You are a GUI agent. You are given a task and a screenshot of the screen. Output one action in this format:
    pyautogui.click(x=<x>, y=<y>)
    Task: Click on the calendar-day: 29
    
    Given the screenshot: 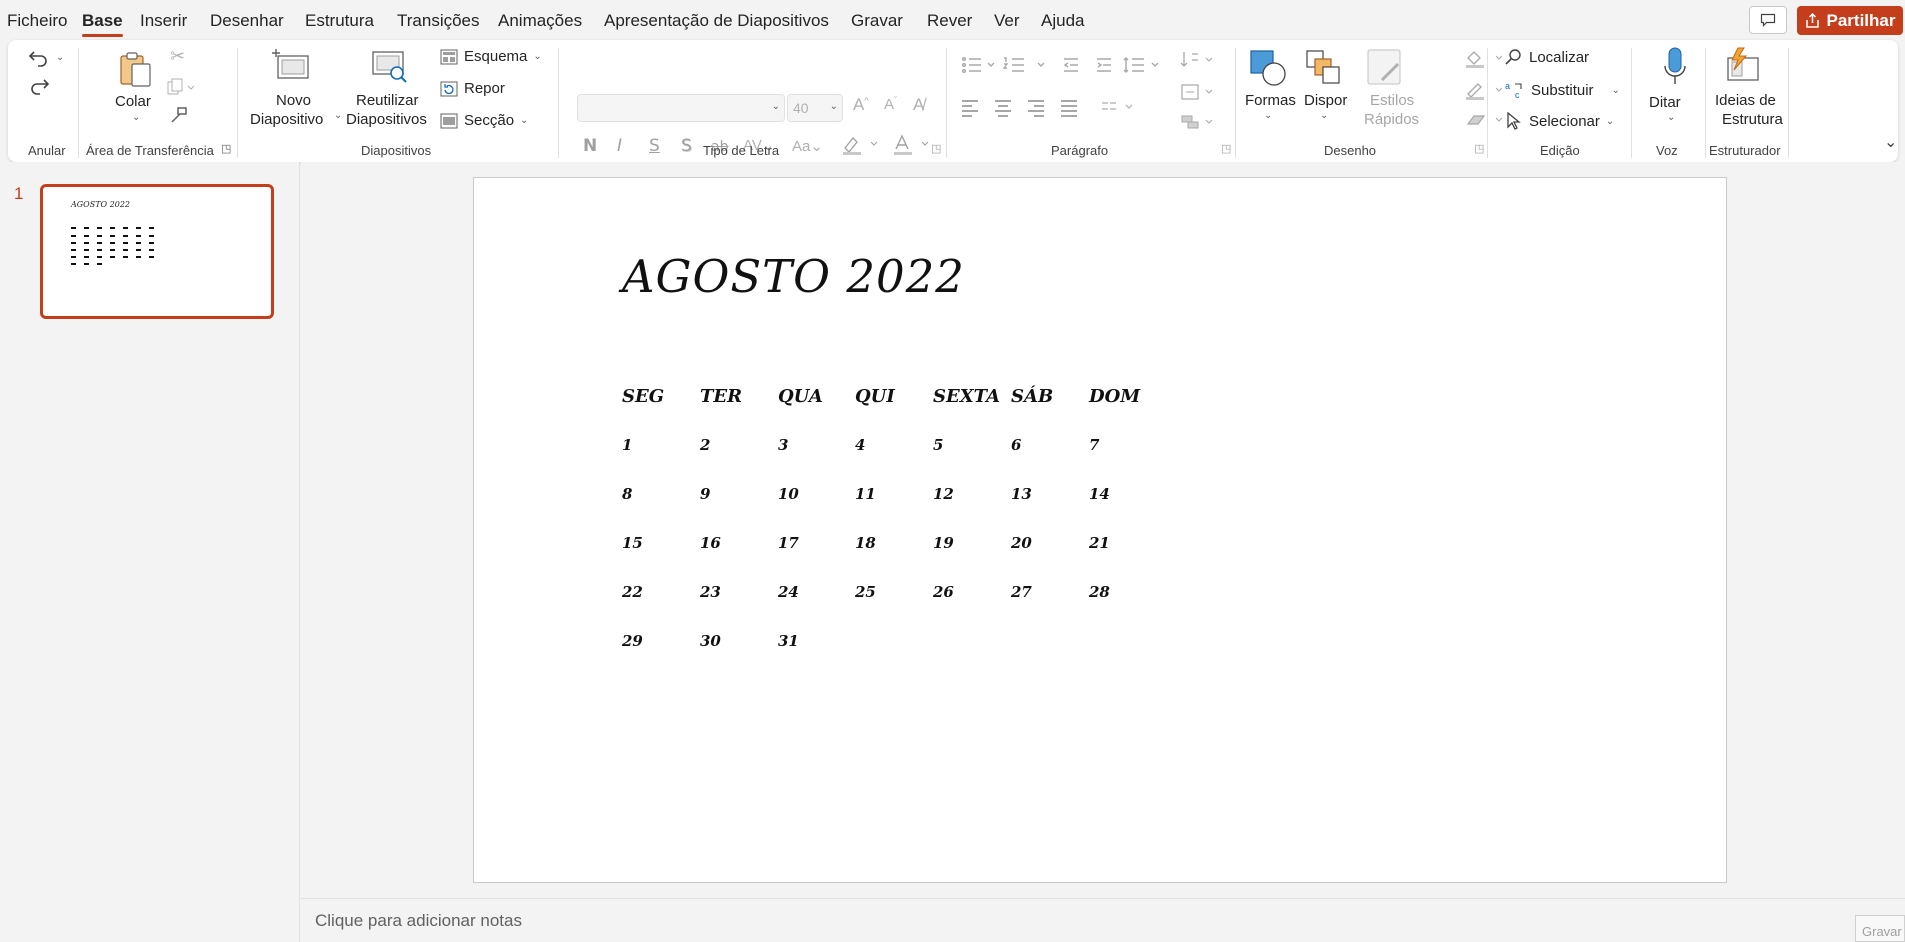 What is the action you would take?
    pyautogui.click(x=632, y=641)
    